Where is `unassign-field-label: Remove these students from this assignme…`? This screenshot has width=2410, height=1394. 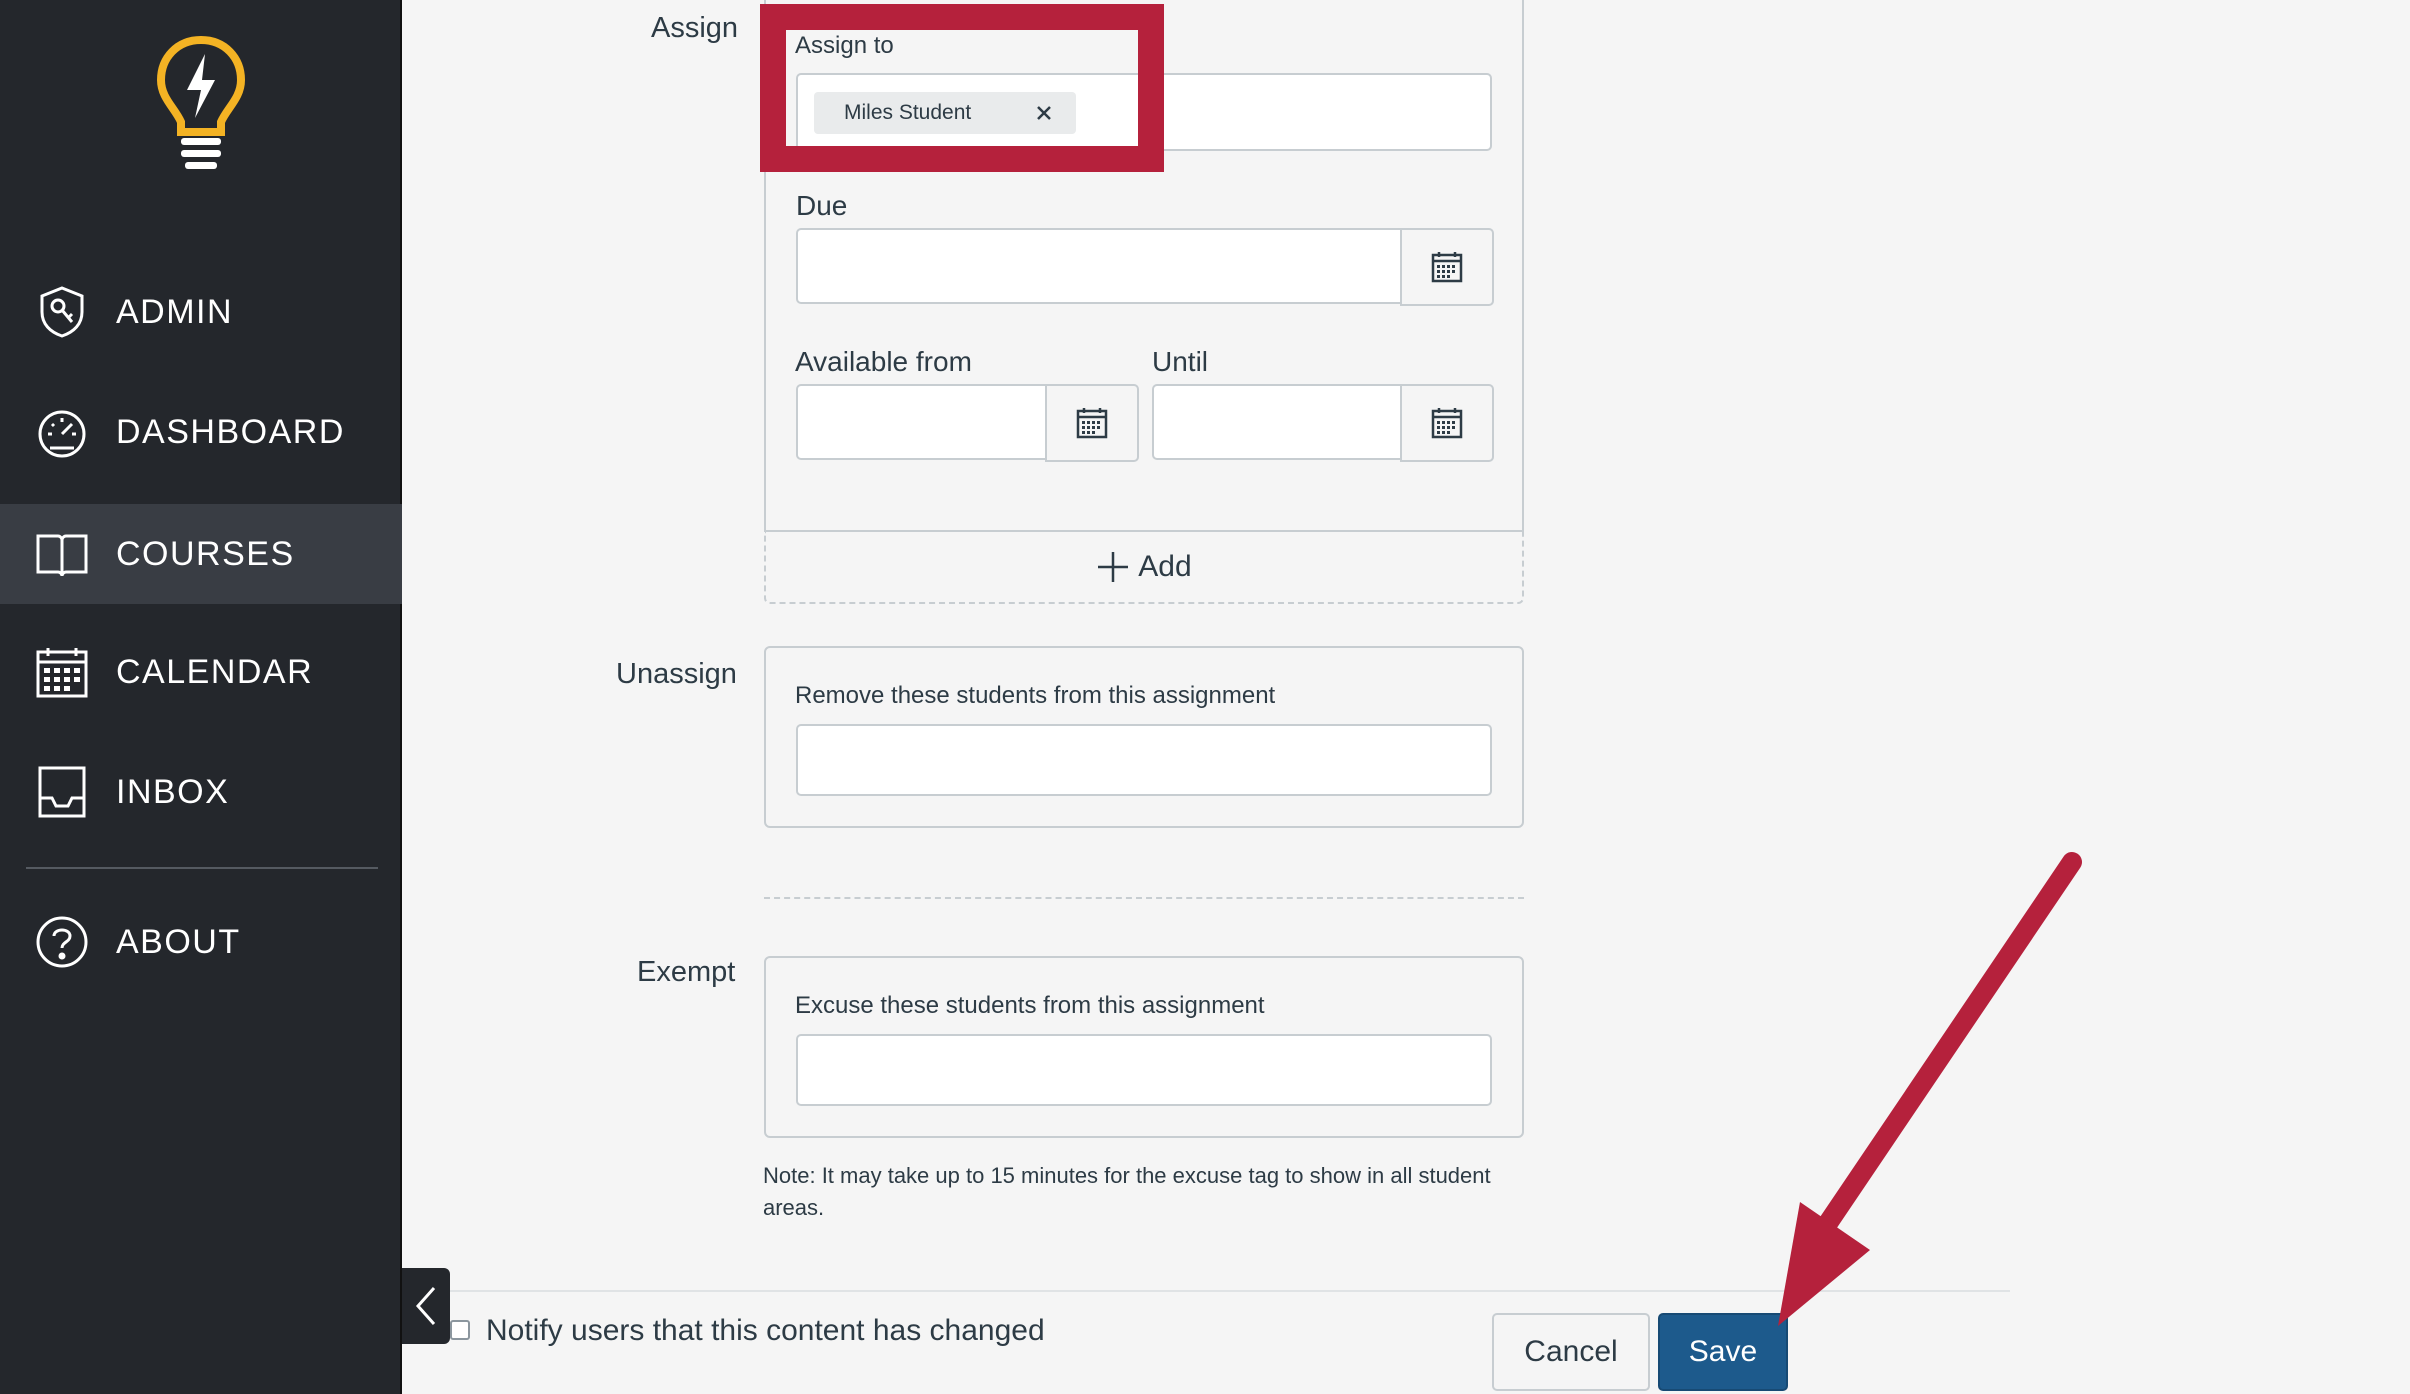 unassign-field-label: Remove these students from this assignme… is located at coordinates (1035, 695).